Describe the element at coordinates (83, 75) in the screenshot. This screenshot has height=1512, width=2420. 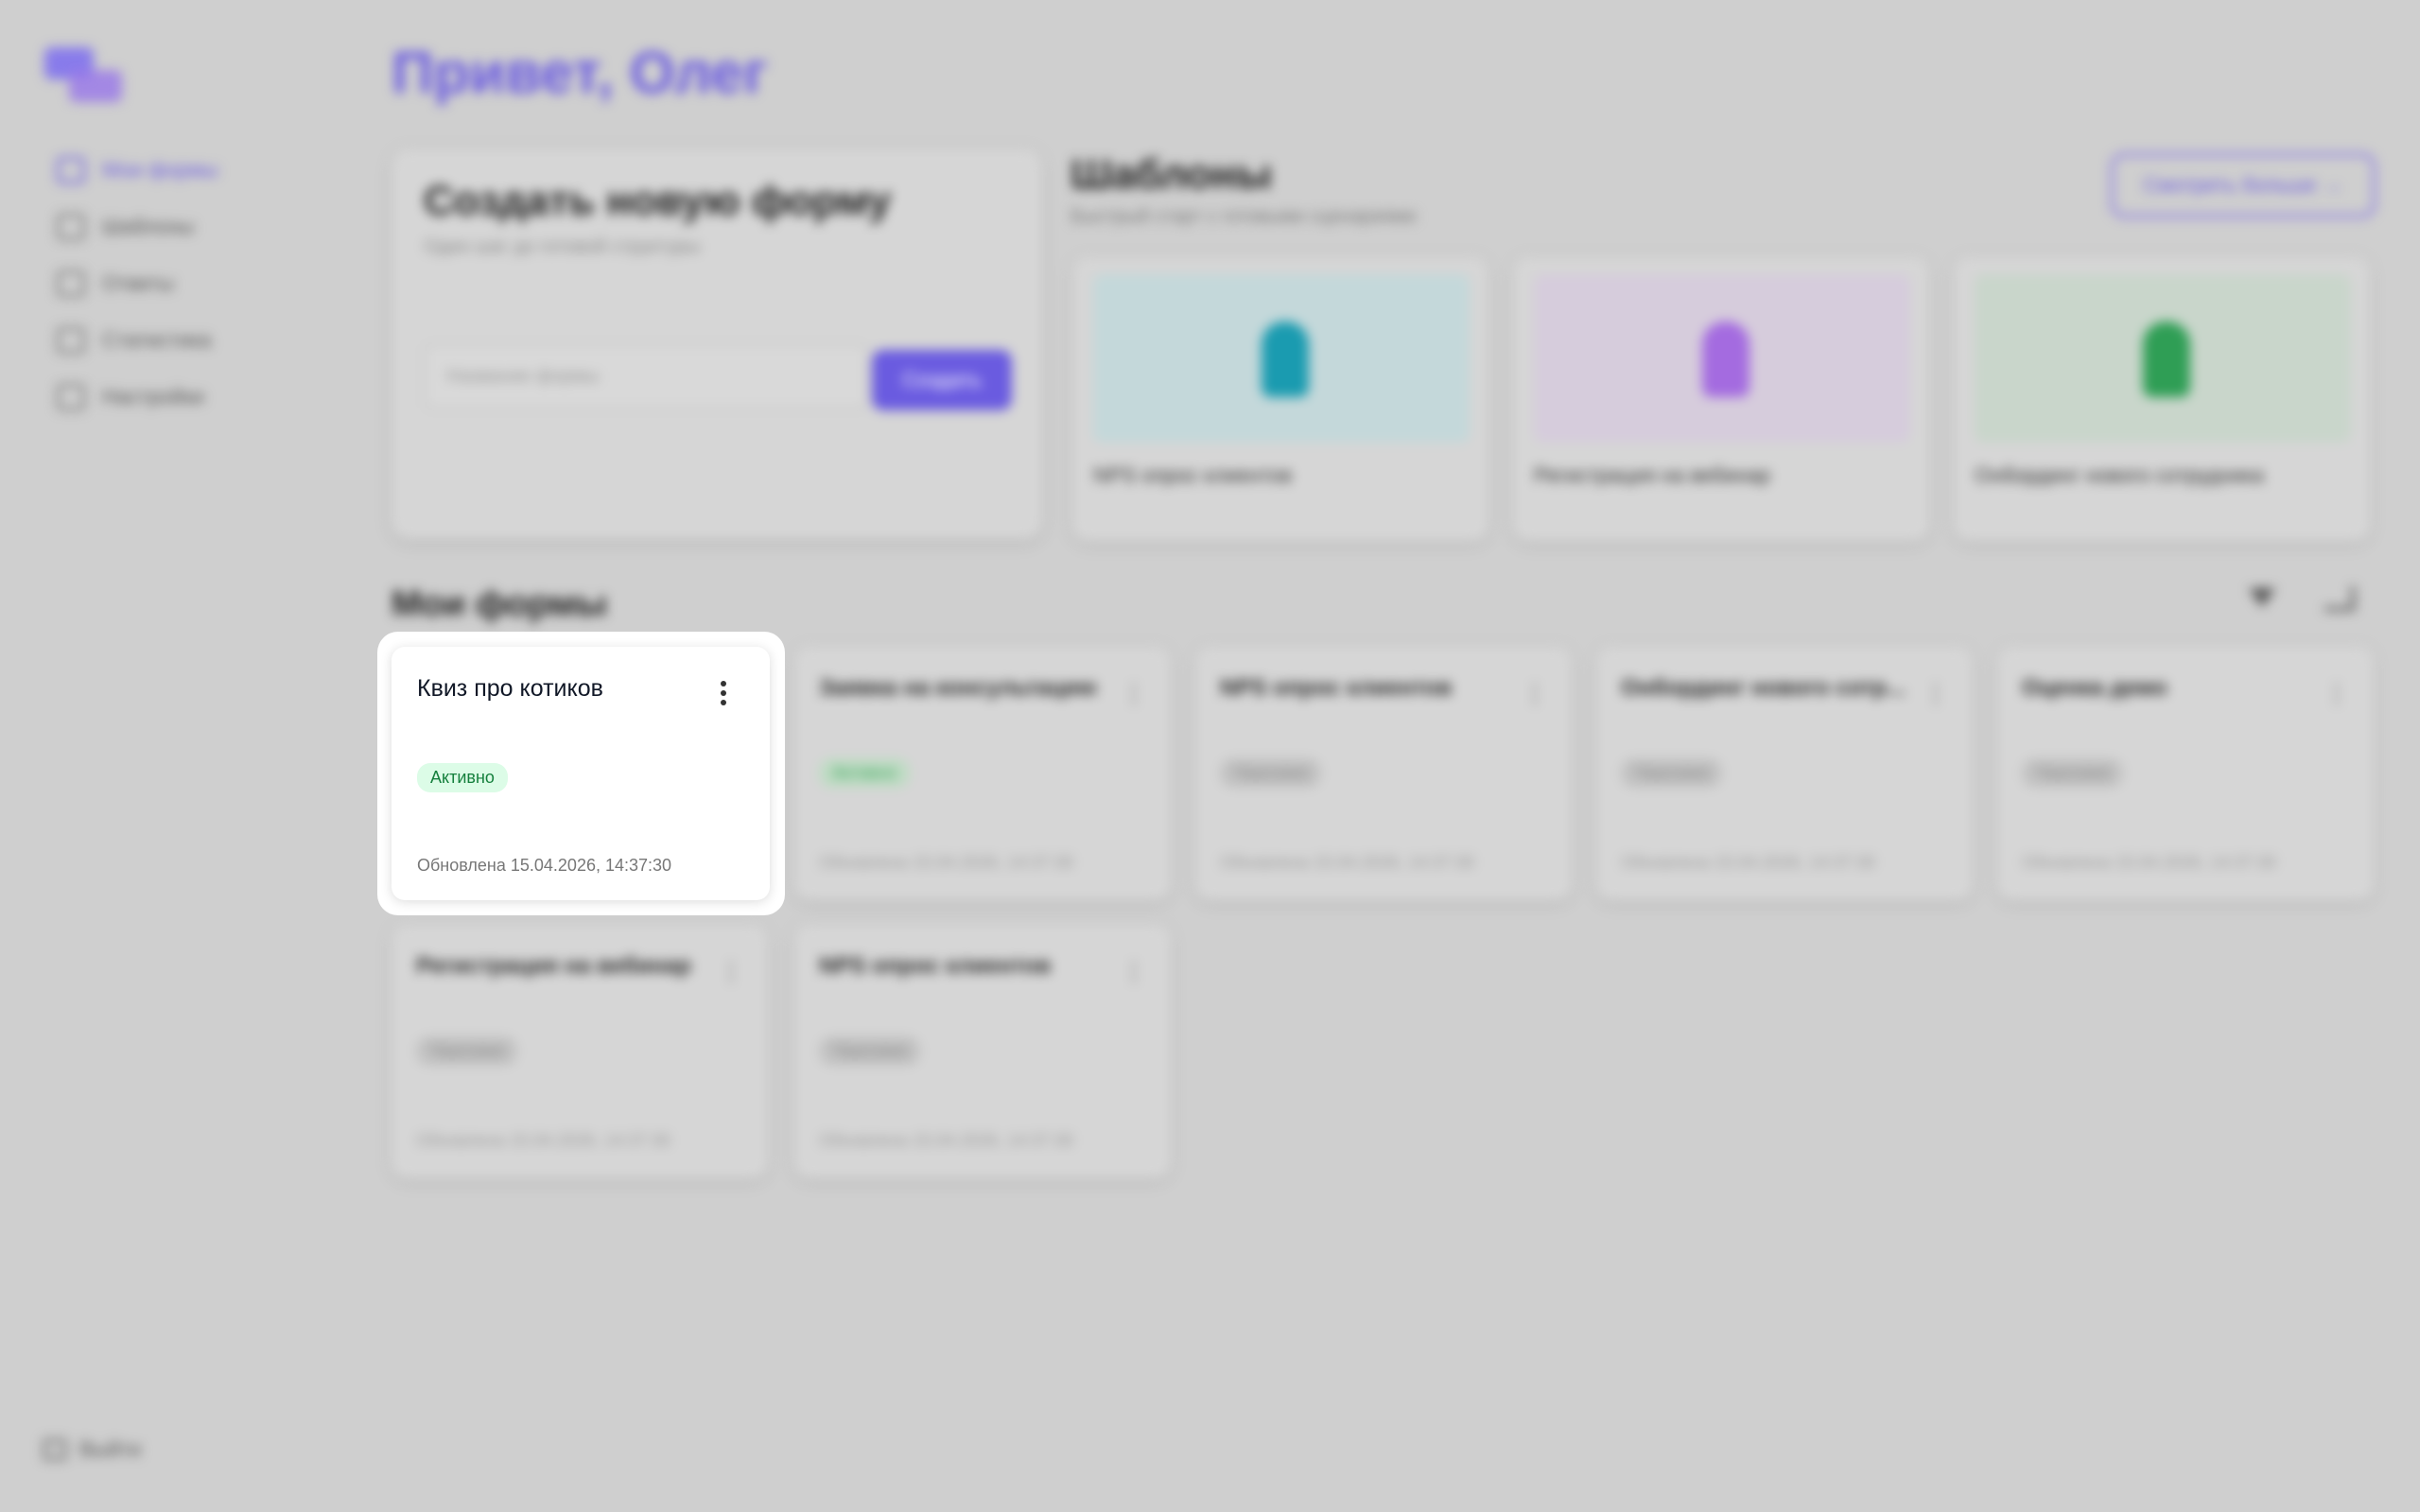
I see `app-logo` at that location.